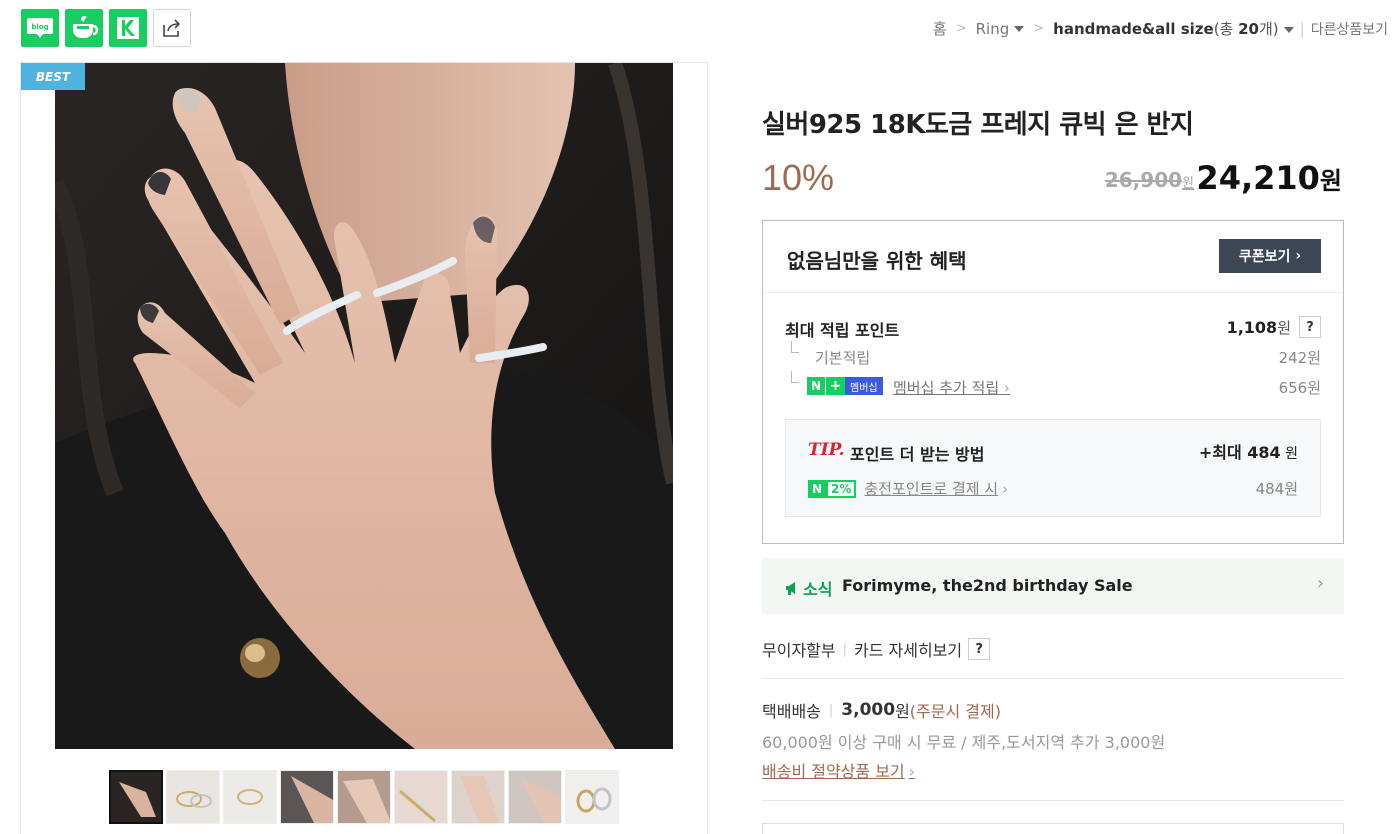 The width and height of the screenshot is (1398, 834). Describe the element at coordinates (808, 588) in the screenshot. I see `news-label: 소식` at that location.